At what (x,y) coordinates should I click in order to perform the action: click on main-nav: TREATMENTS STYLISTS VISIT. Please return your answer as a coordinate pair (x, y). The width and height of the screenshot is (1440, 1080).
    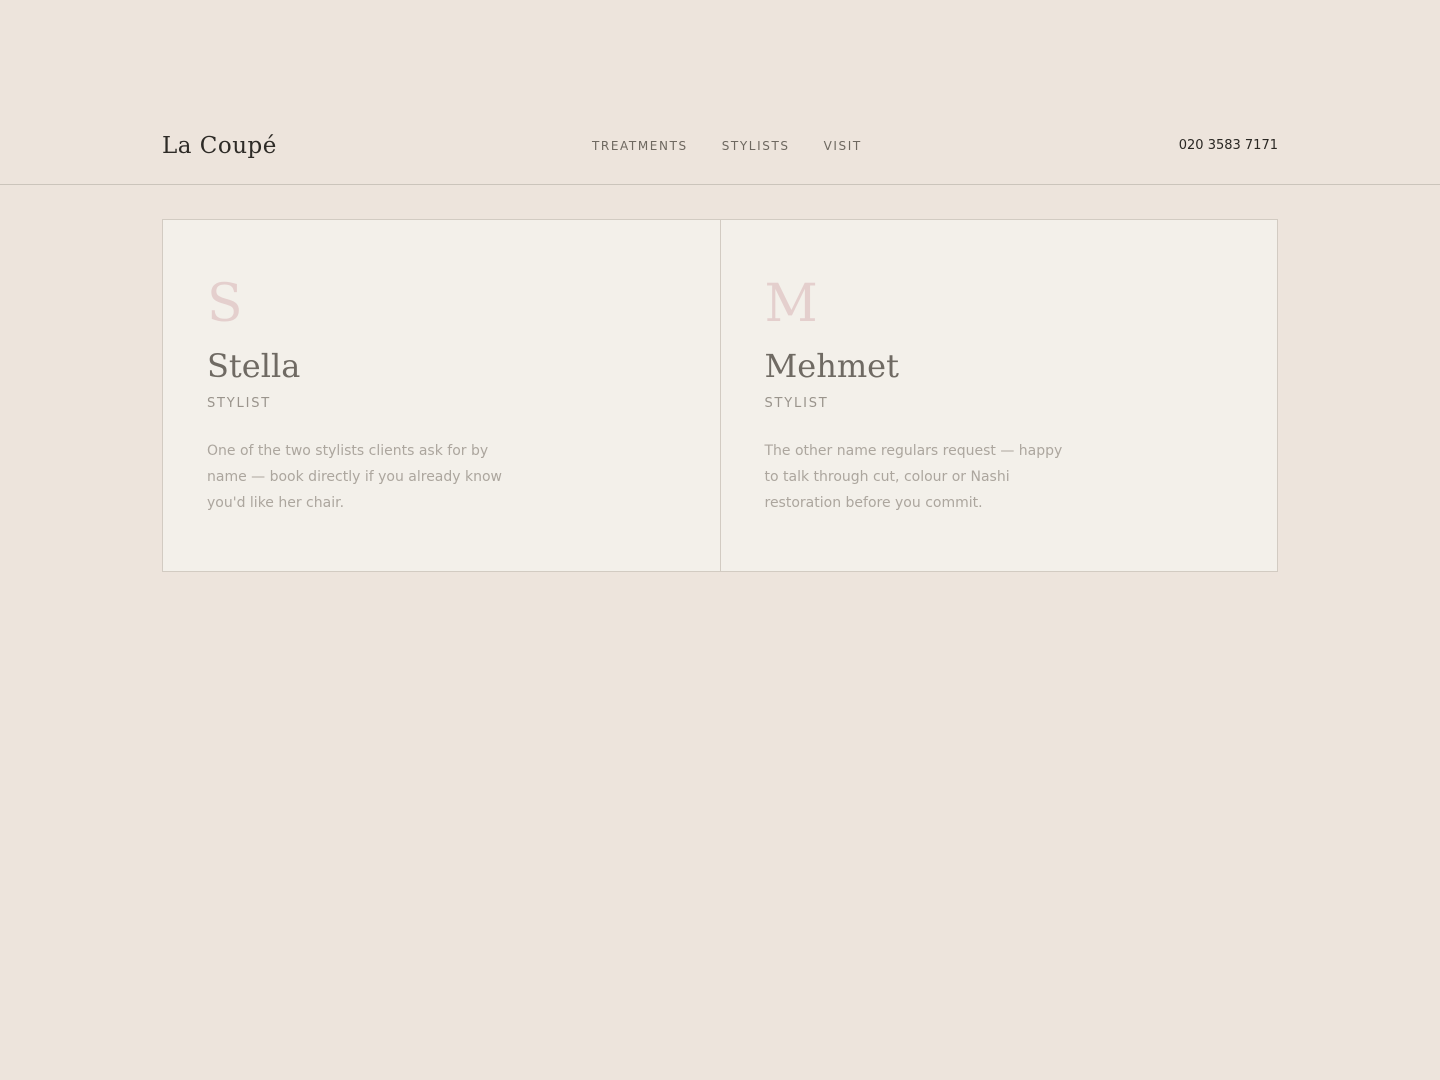
    Looking at the image, I should click on (727, 146).